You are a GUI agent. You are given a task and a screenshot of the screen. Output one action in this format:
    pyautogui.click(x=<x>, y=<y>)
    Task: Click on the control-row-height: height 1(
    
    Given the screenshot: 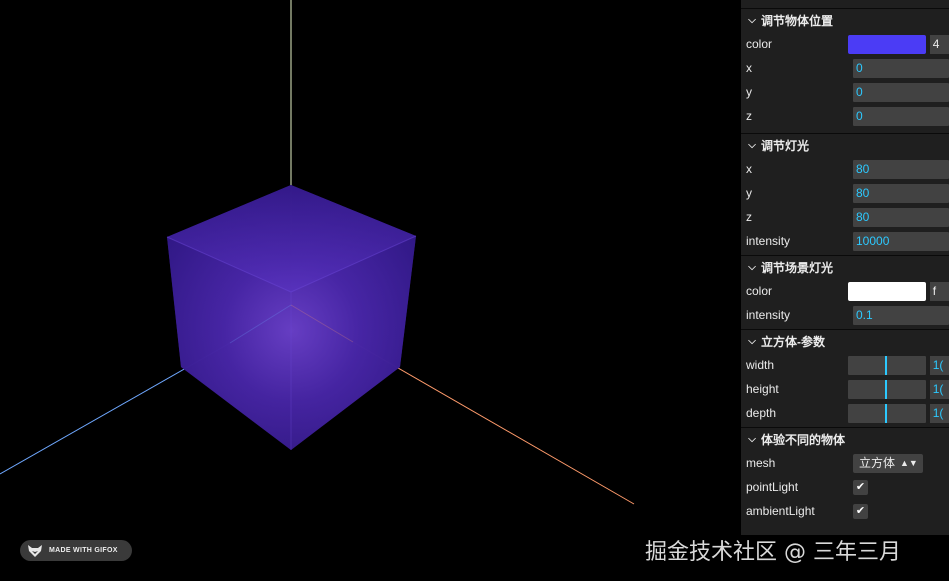 What is the action you would take?
    pyautogui.click(x=845, y=389)
    